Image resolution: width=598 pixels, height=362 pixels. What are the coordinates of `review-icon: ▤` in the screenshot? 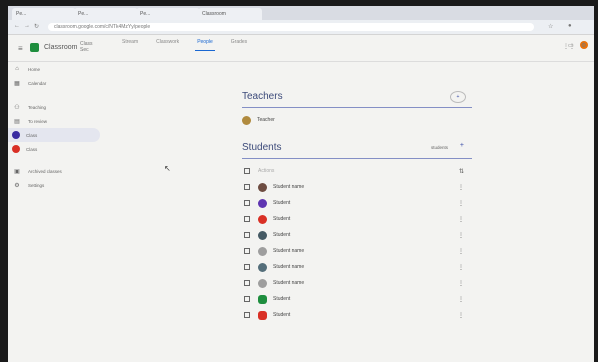 It's located at (17, 121).